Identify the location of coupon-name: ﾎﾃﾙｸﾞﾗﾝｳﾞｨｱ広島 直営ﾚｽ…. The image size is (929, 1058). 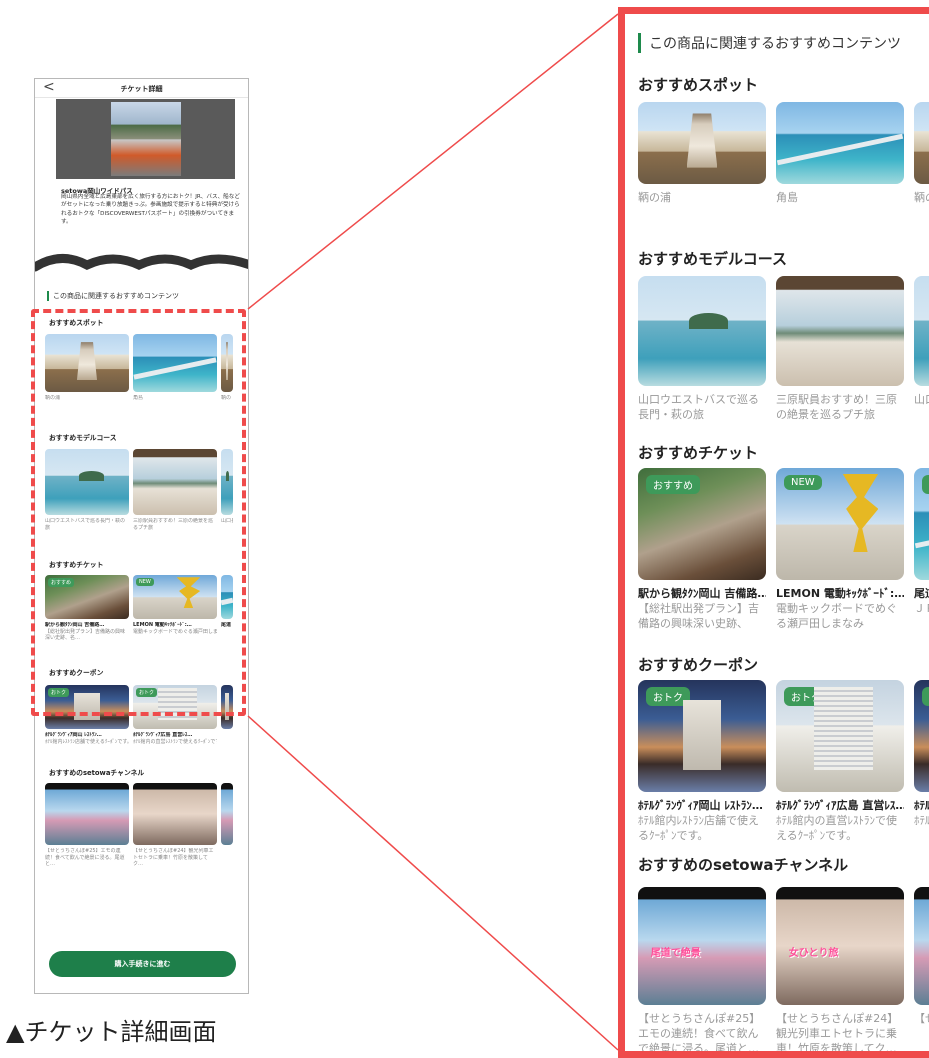
(840, 805).